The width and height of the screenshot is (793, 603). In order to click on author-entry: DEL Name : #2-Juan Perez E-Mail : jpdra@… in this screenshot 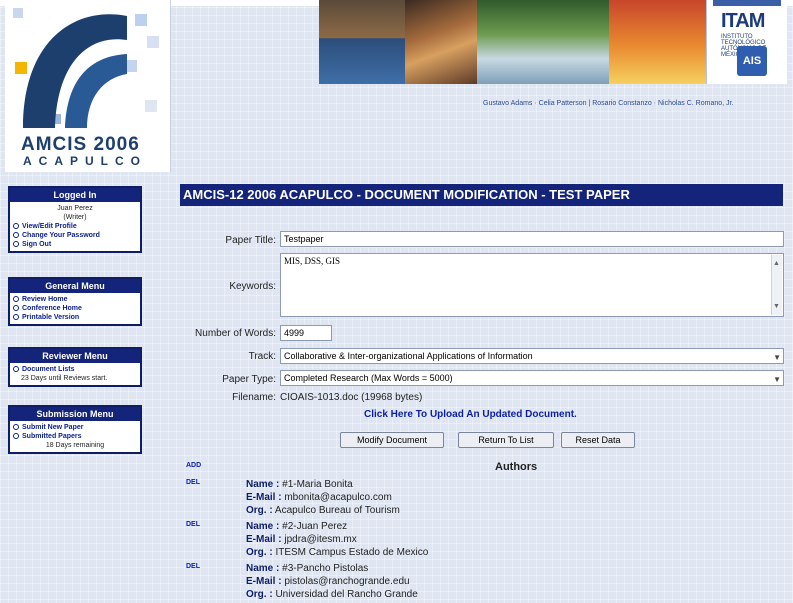, I will do `click(386, 541)`.